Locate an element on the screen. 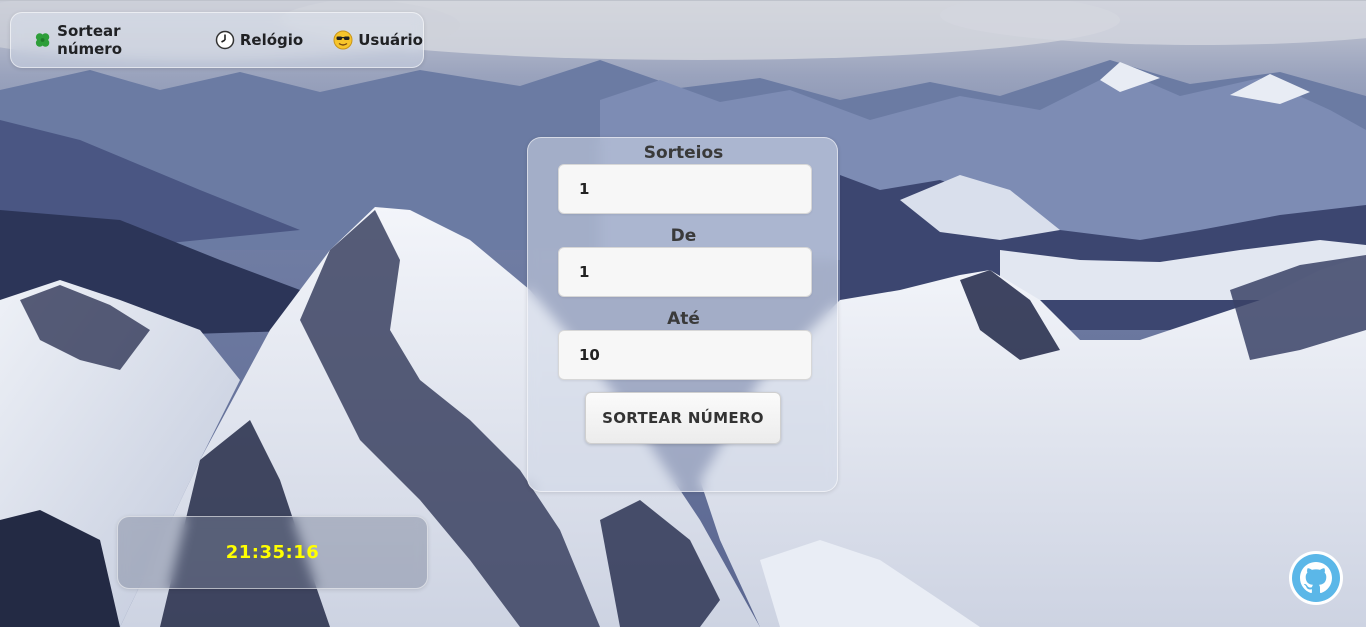 This screenshot has height=627, width=1366. nav-item-usuario: Usuário is located at coordinates (378, 40).